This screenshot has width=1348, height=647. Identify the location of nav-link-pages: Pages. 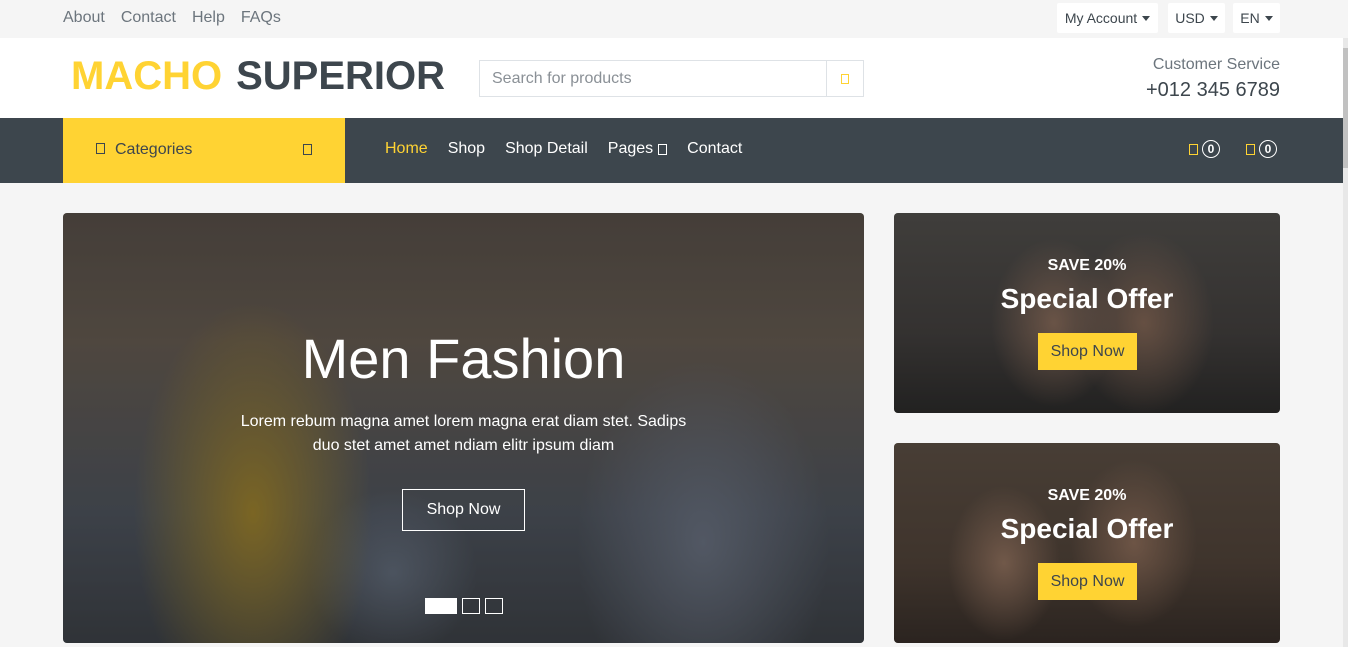
(637, 149).